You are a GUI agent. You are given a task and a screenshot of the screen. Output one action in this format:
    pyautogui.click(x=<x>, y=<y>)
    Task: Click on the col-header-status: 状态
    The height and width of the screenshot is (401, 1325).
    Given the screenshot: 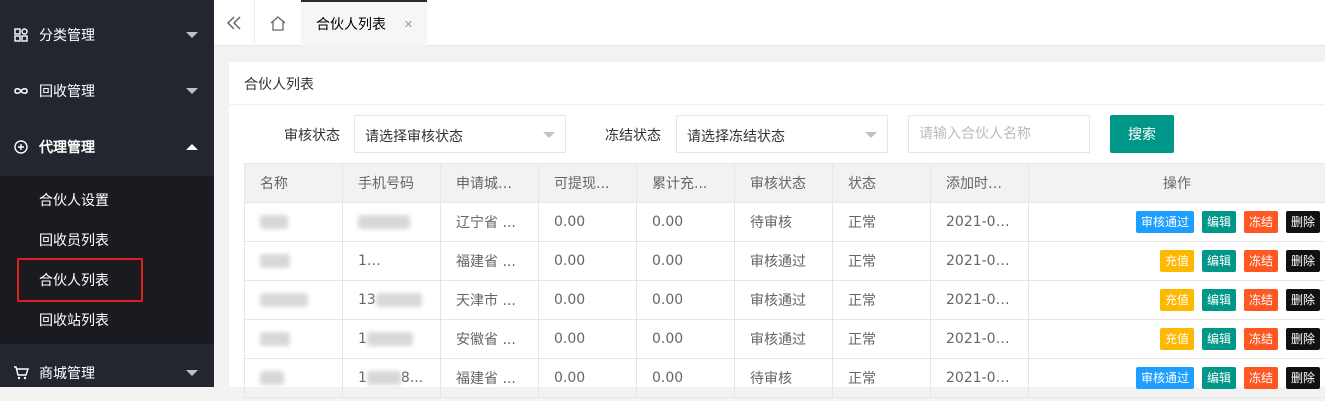 What is the action you would take?
    pyautogui.click(x=882, y=183)
    